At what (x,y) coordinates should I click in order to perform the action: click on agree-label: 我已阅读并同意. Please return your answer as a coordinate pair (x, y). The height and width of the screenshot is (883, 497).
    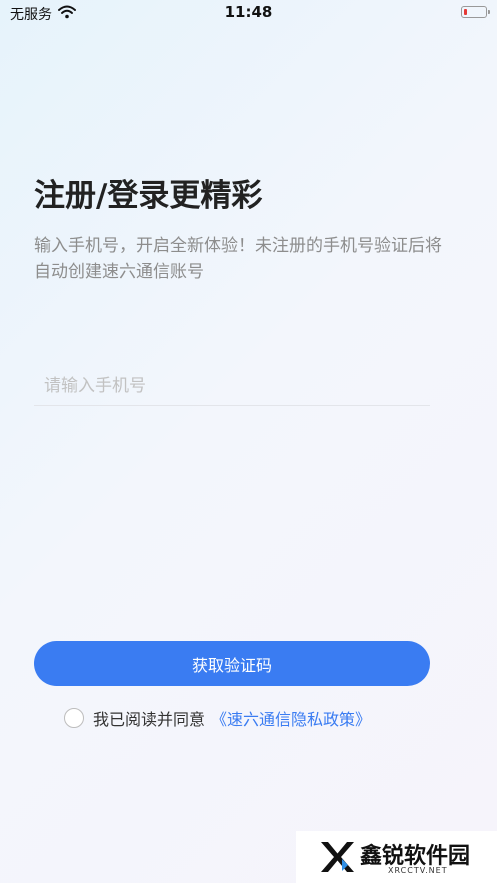
    Looking at the image, I should click on (149, 719).